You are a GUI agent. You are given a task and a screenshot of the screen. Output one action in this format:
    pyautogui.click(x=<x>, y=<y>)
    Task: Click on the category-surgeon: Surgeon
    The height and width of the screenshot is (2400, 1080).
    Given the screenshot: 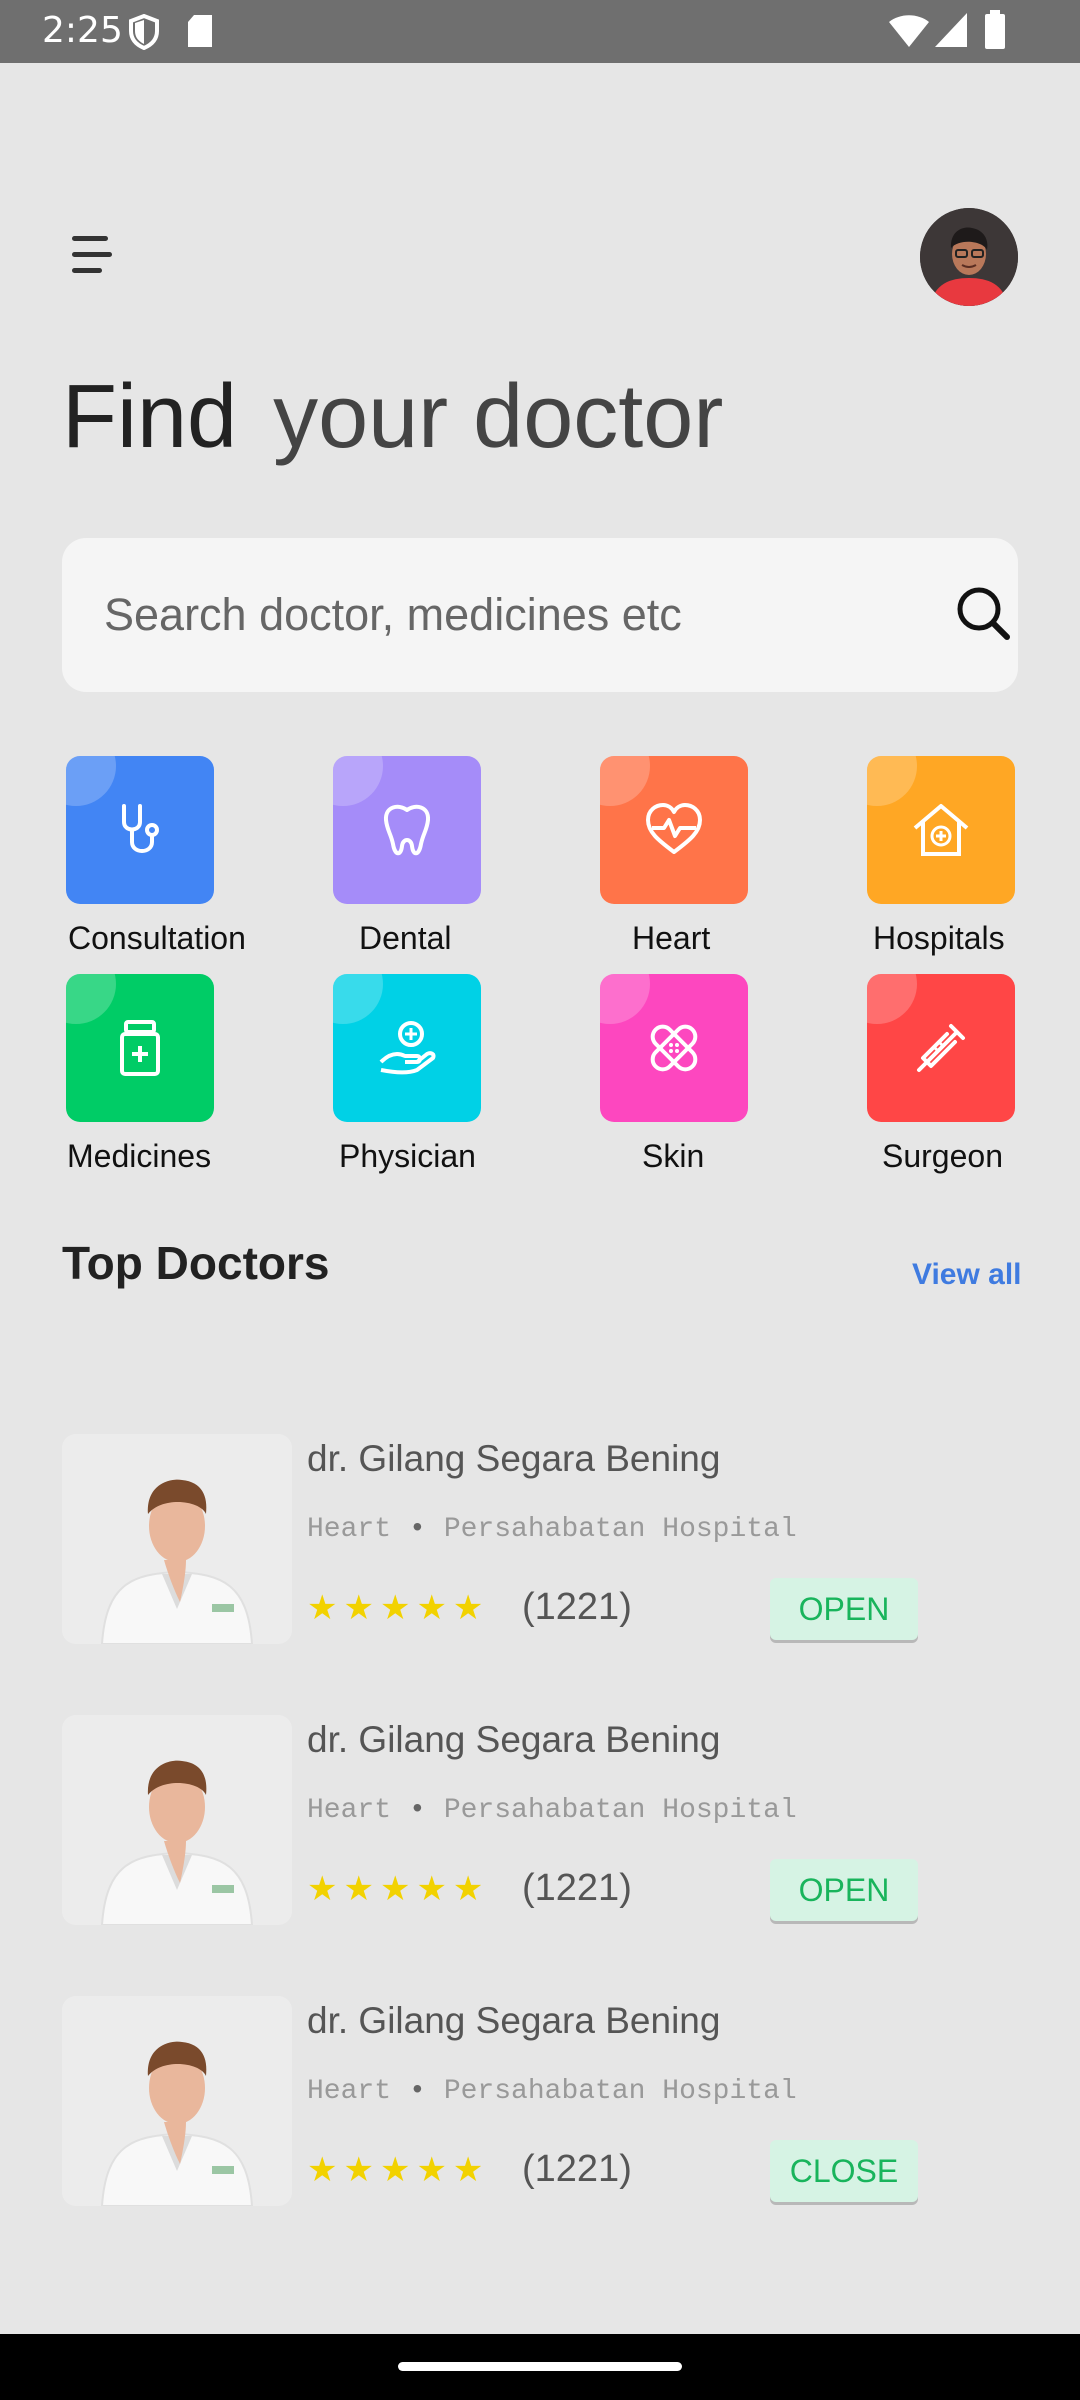 What is the action you would take?
    pyautogui.click(x=973, y=1079)
    